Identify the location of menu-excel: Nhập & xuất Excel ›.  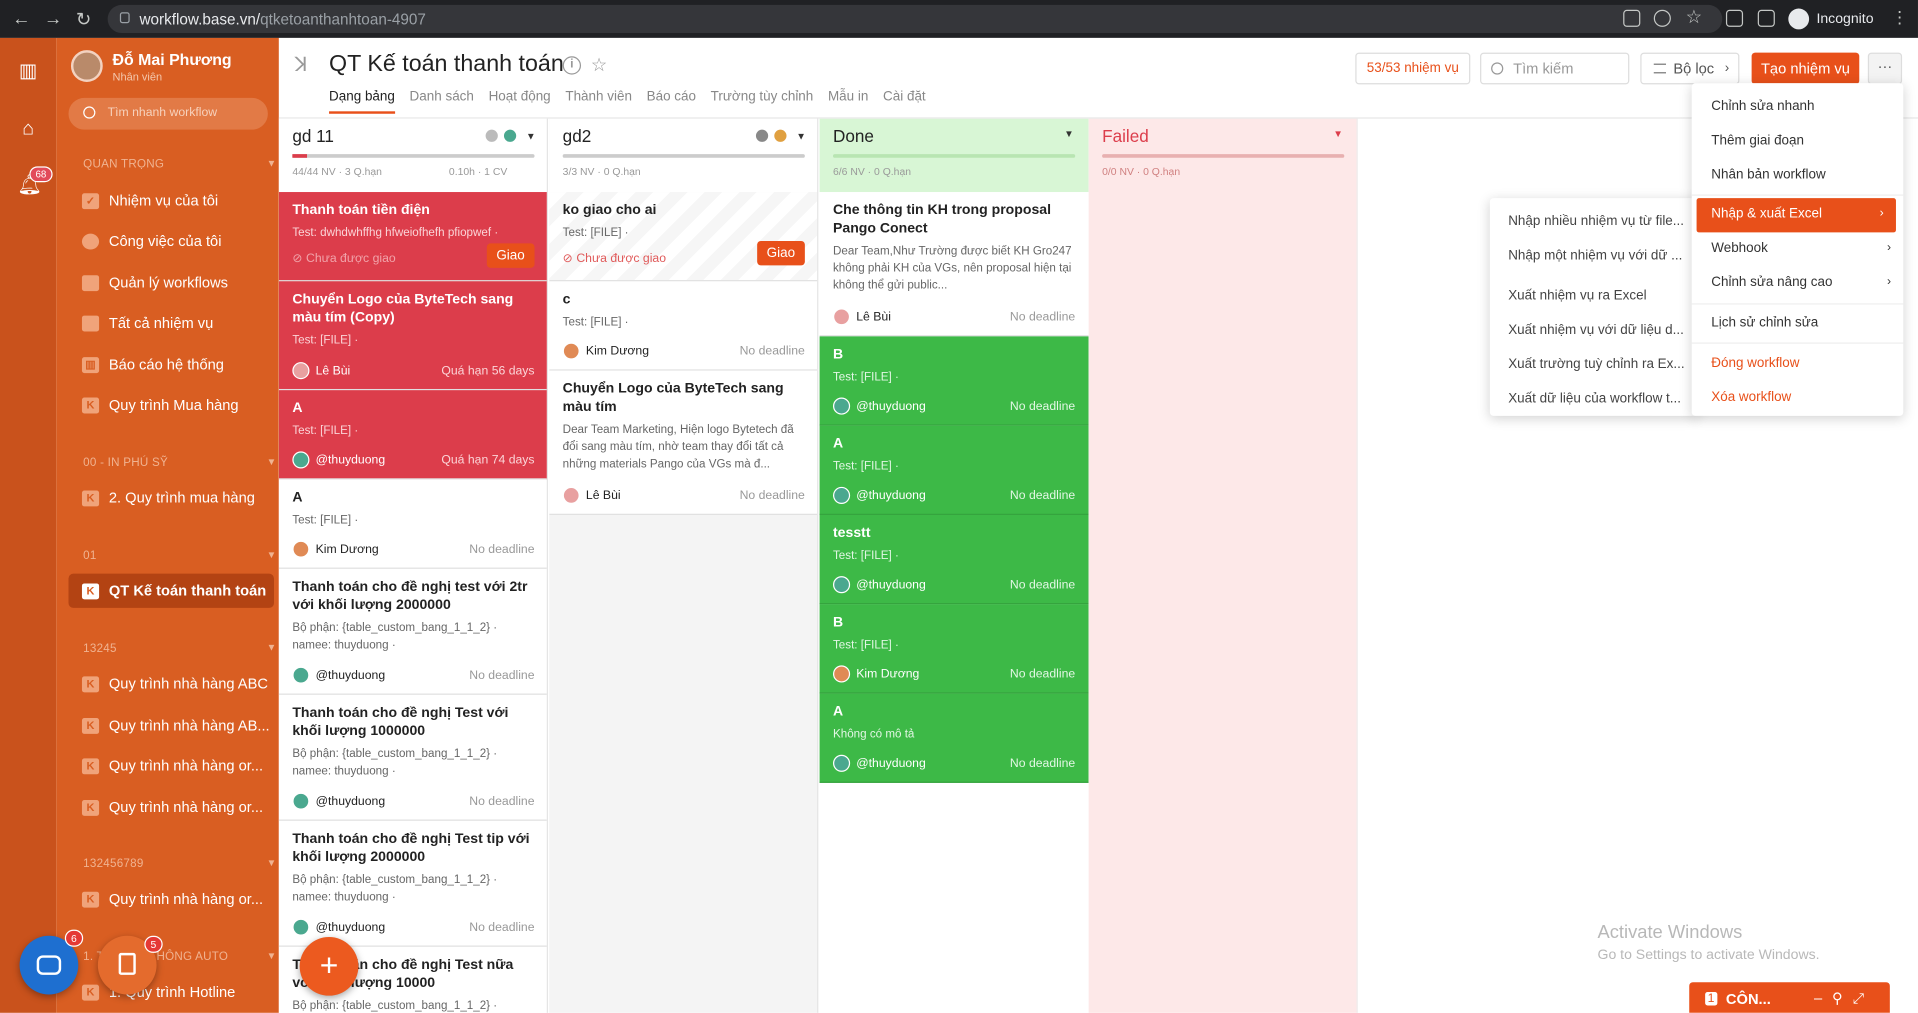
(1796, 215).